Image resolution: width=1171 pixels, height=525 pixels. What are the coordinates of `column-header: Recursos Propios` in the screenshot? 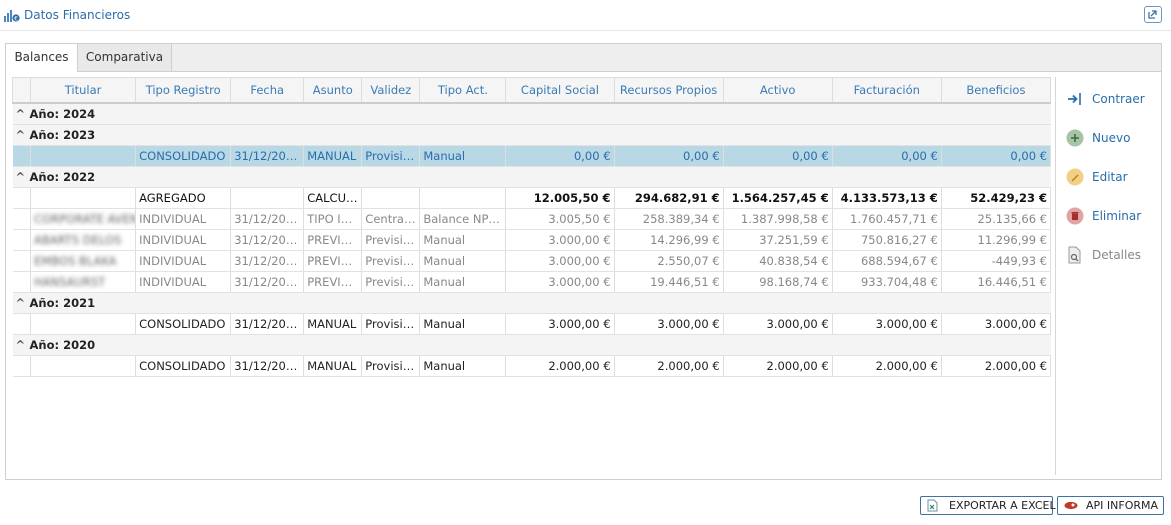 It's located at (668, 90).